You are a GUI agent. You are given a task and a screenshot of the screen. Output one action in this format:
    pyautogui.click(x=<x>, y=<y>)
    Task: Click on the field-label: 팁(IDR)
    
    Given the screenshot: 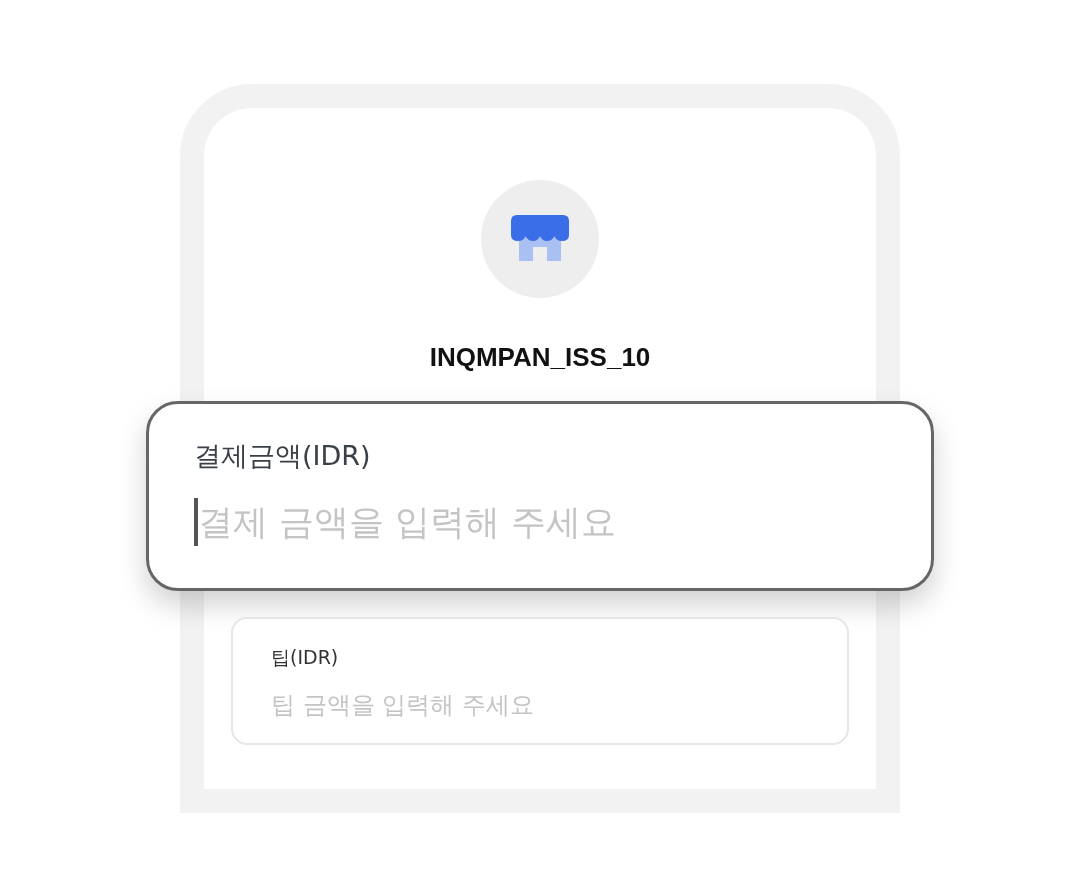 What is the action you would take?
    pyautogui.click(x=305, y=657)
    